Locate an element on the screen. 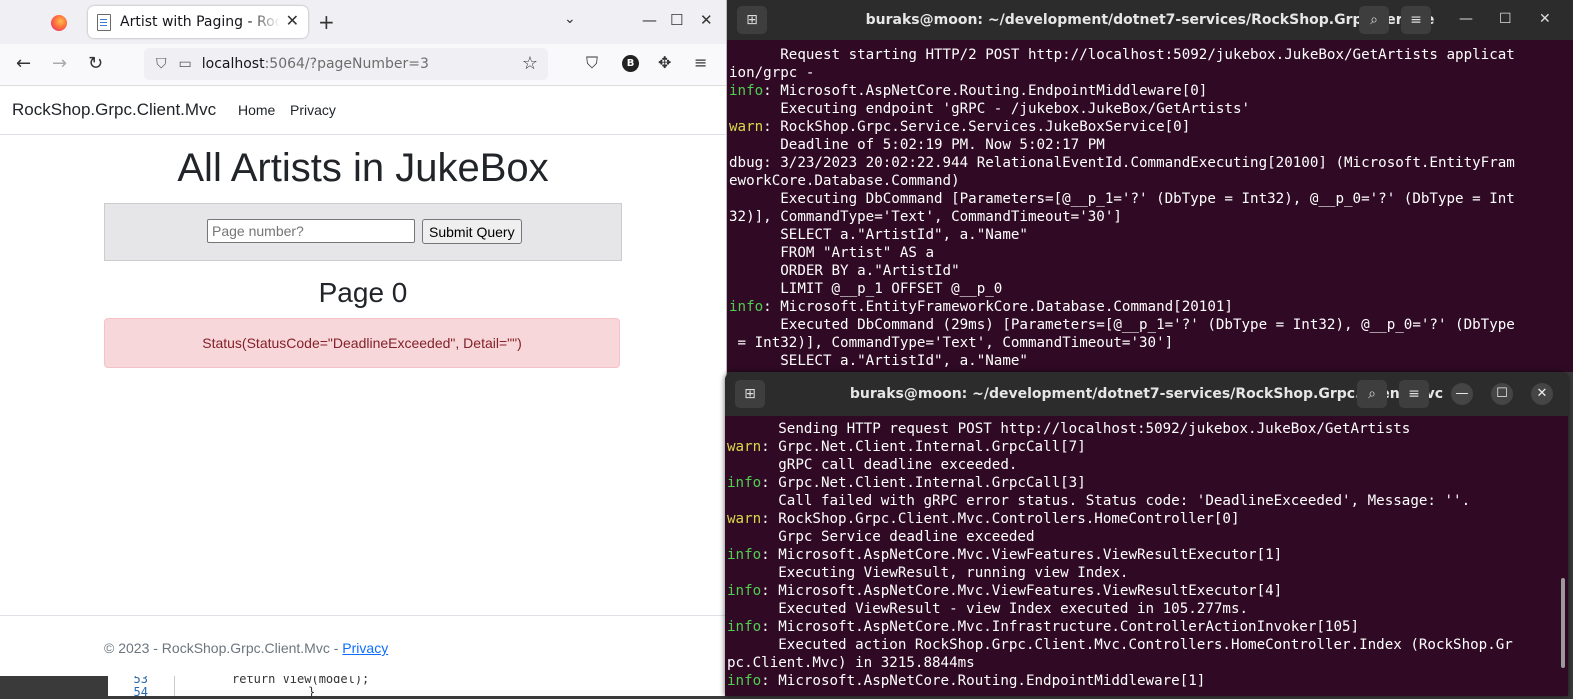  log-text: ORDER BY a."ArtistId" is located at coordinates (844, 271).